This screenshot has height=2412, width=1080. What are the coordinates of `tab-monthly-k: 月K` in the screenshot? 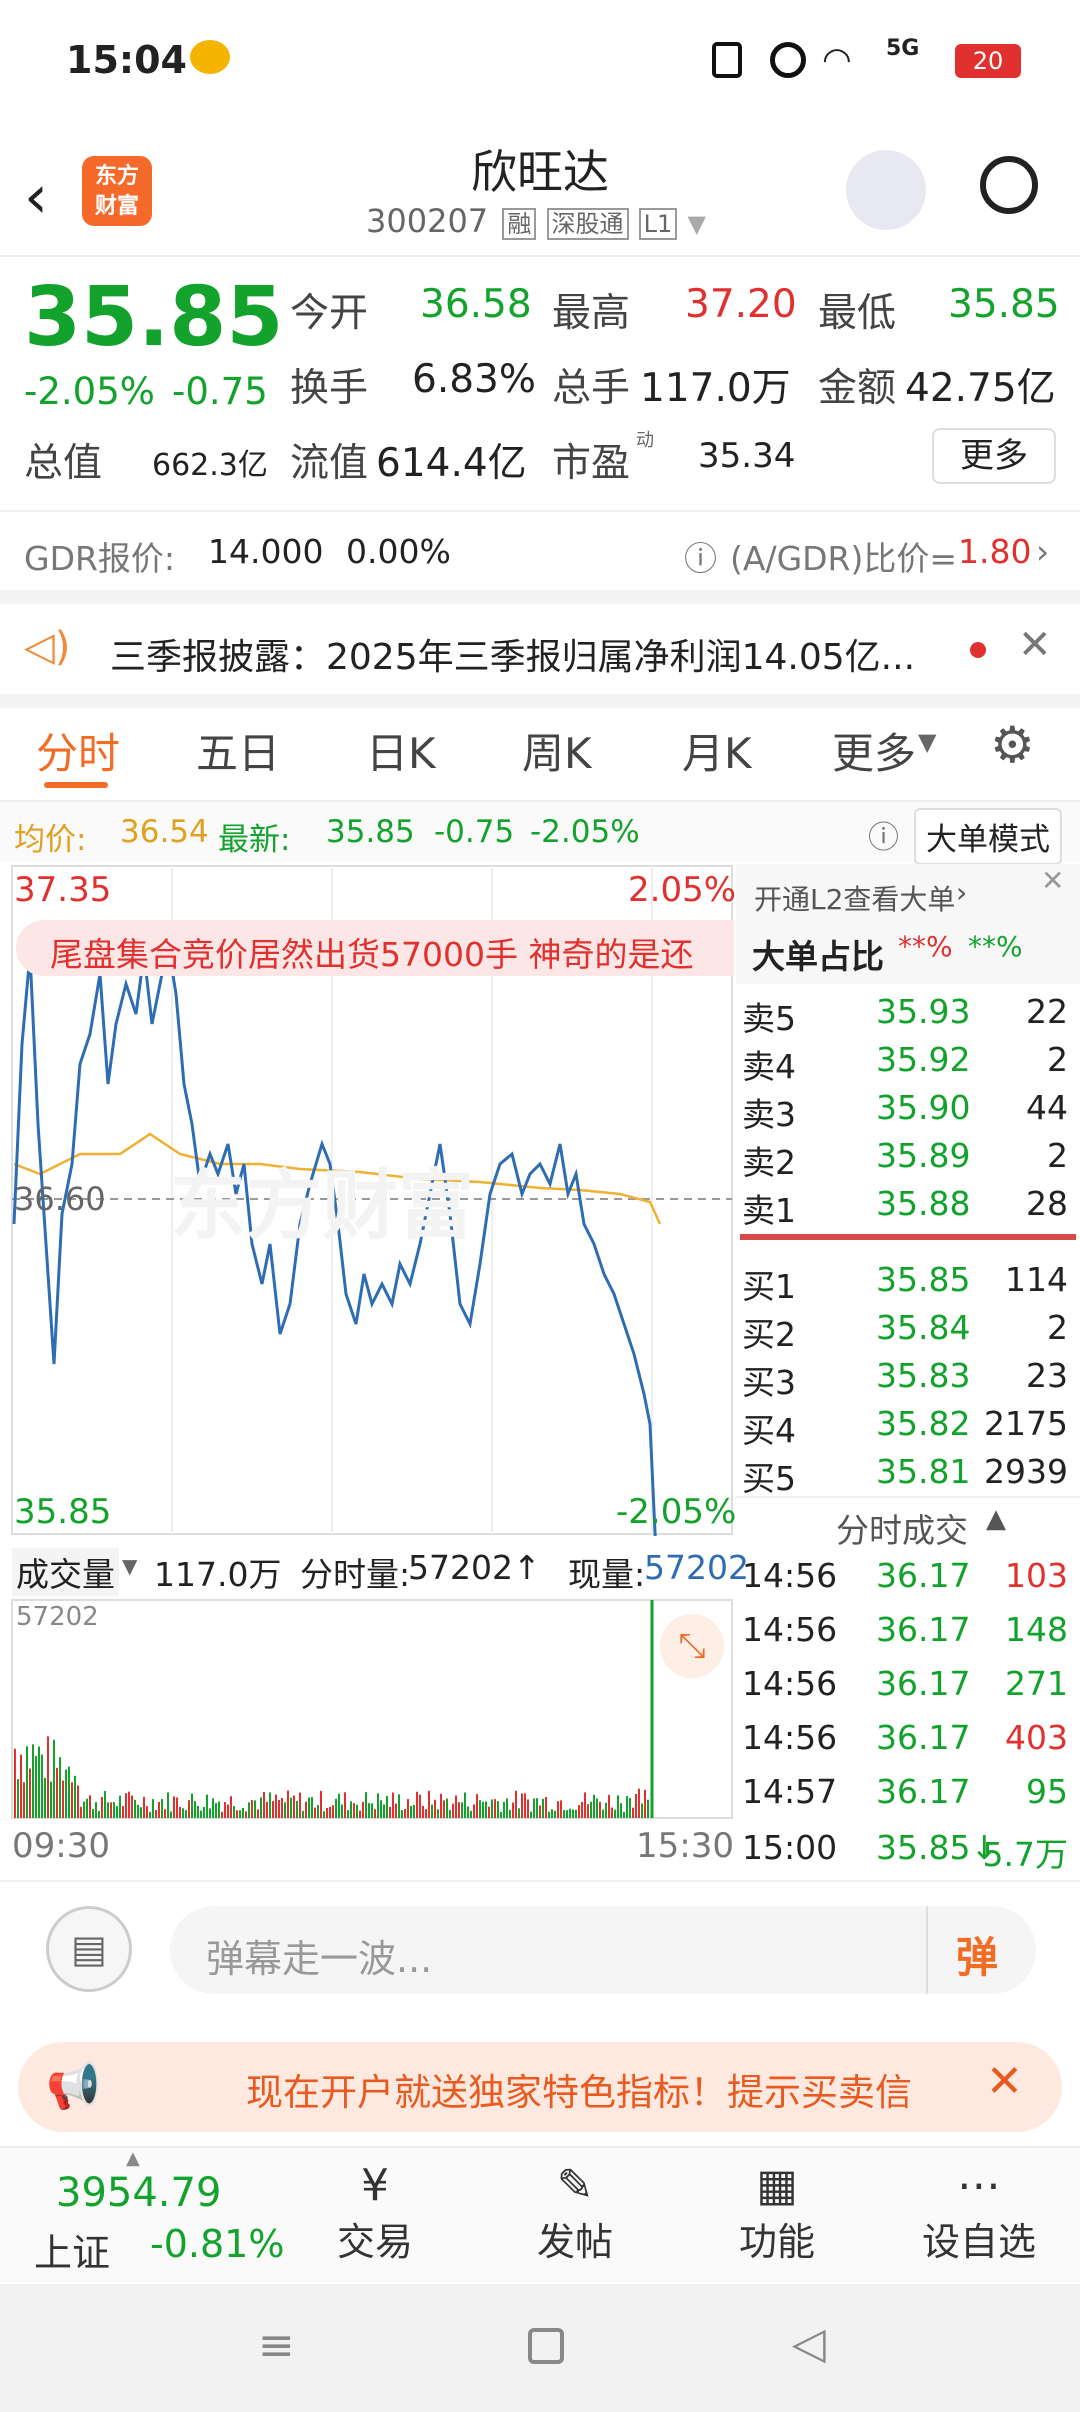 It's located at (717, 750).